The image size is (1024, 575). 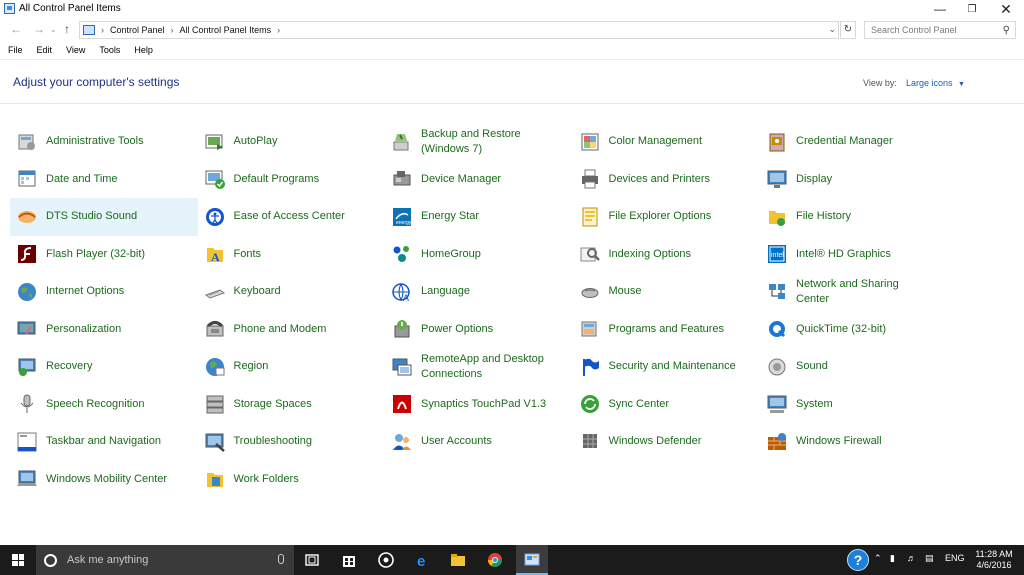 I want to click on mouse-icon, so click(x=589, y=292).